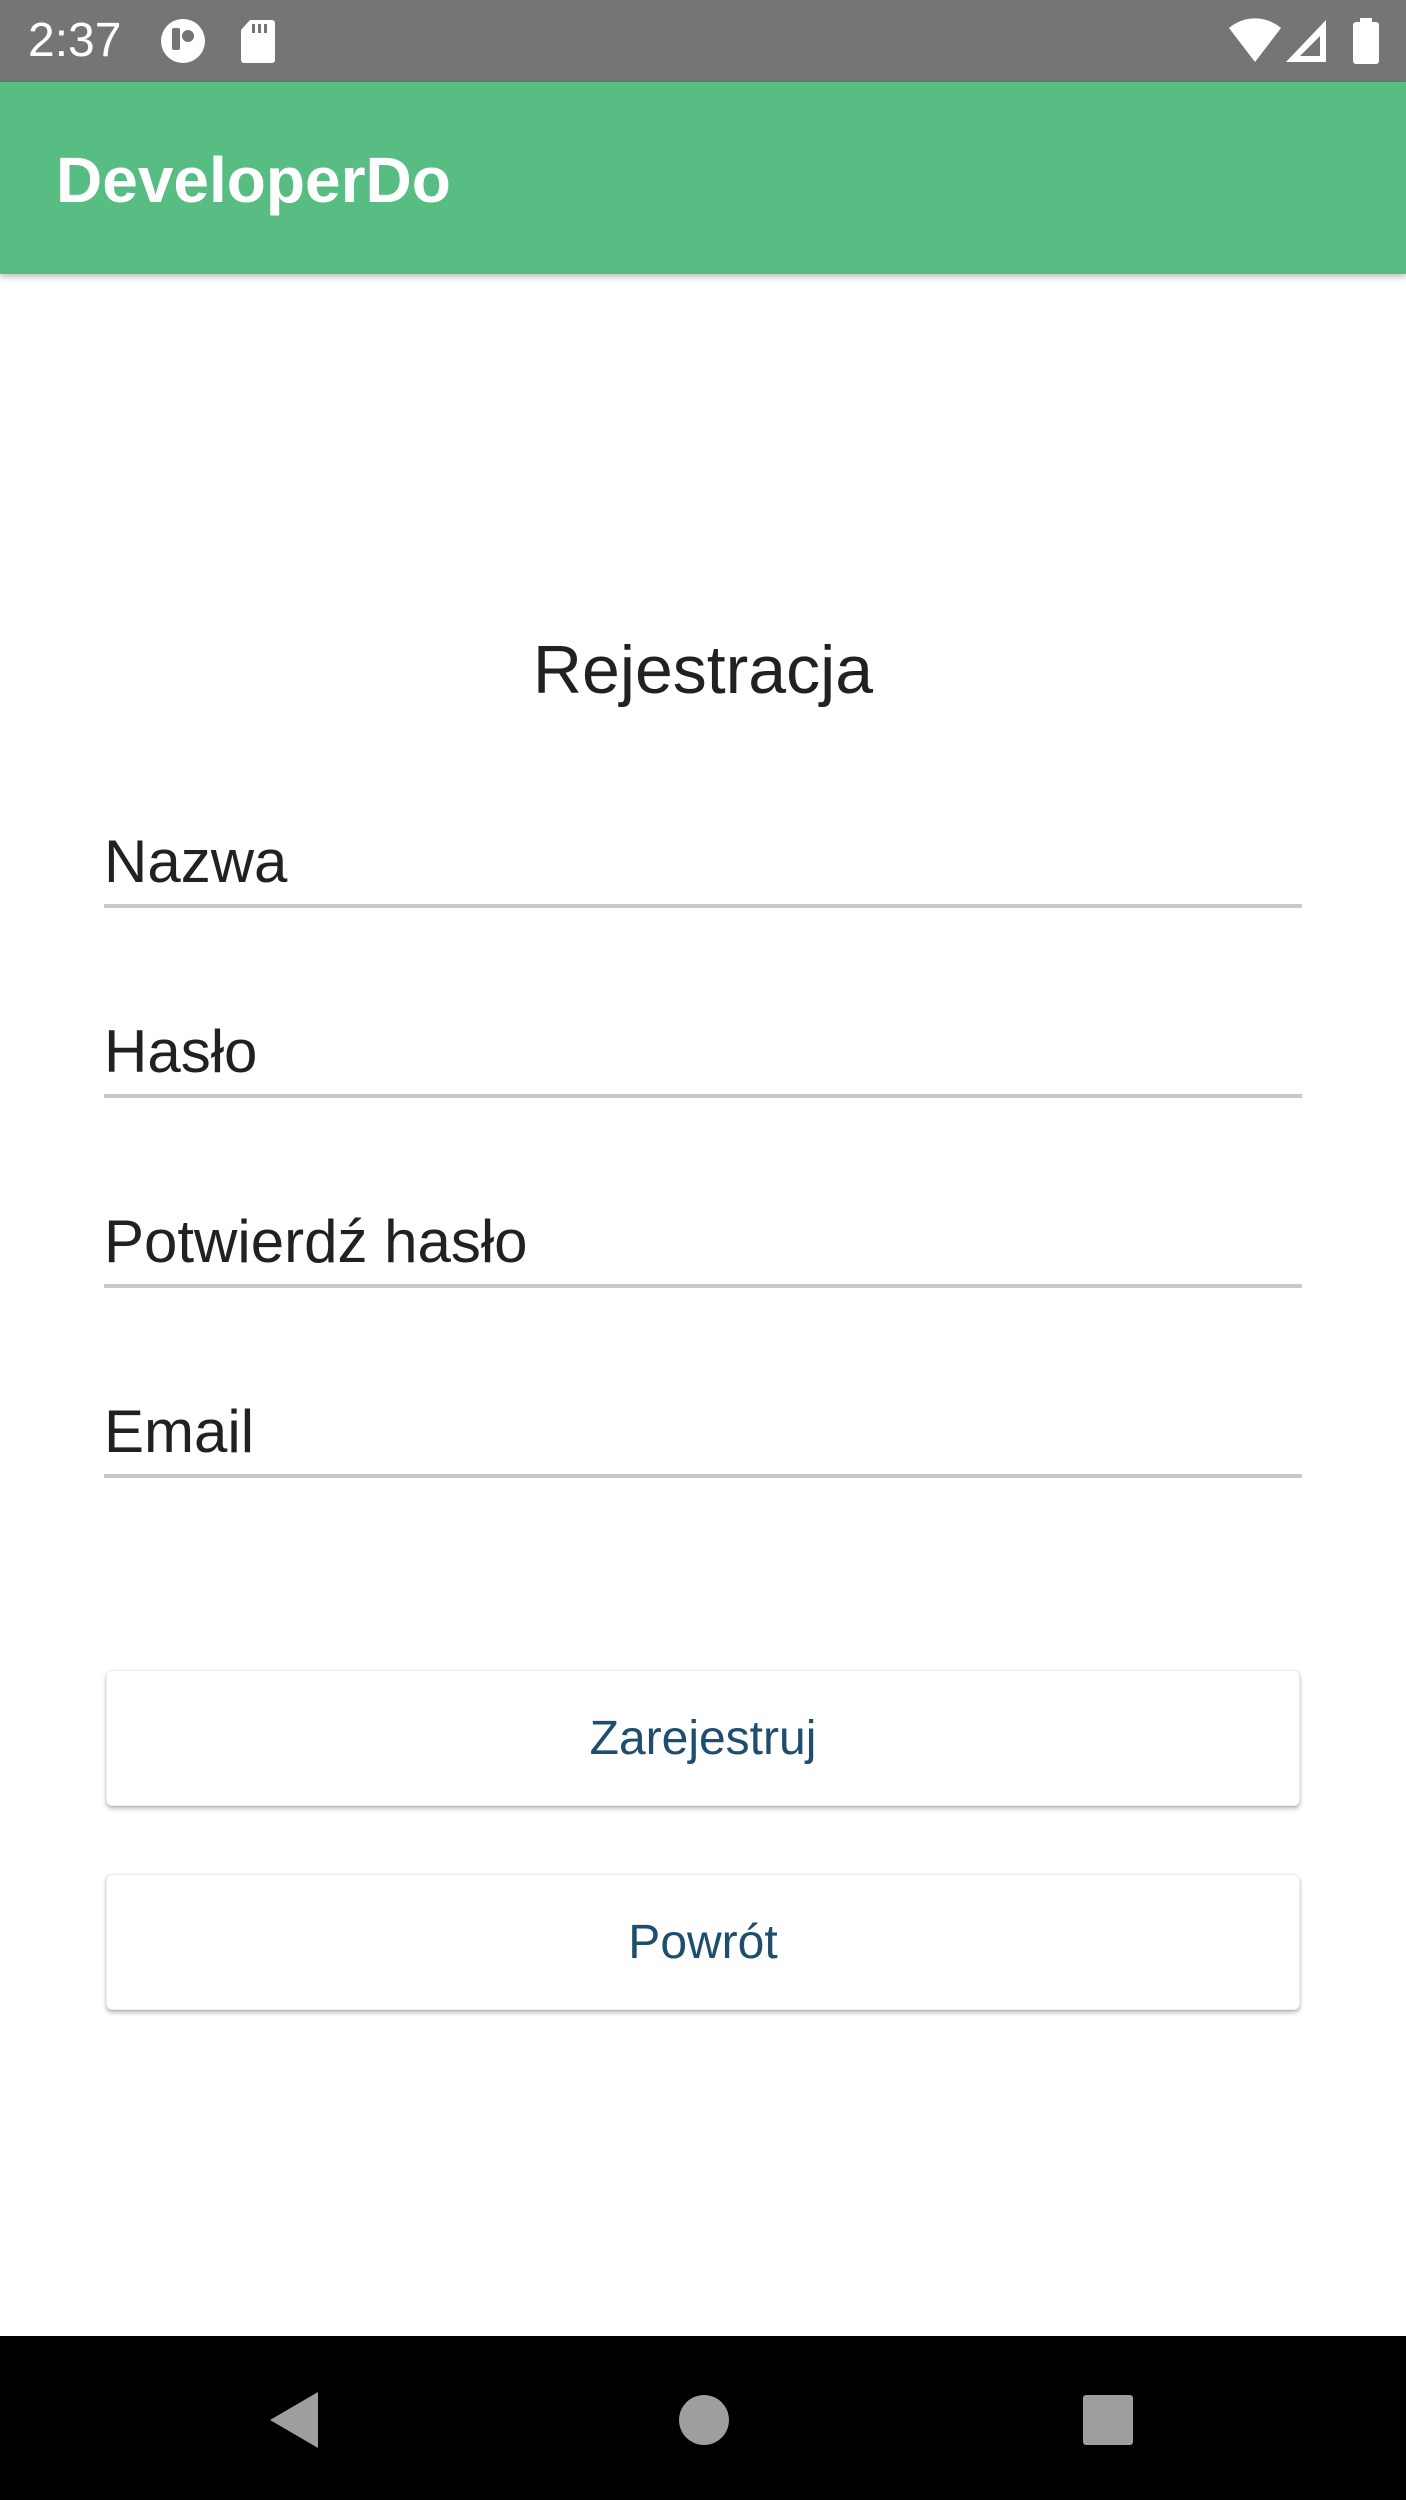  I want to click on password-field, so click(703, 1056).